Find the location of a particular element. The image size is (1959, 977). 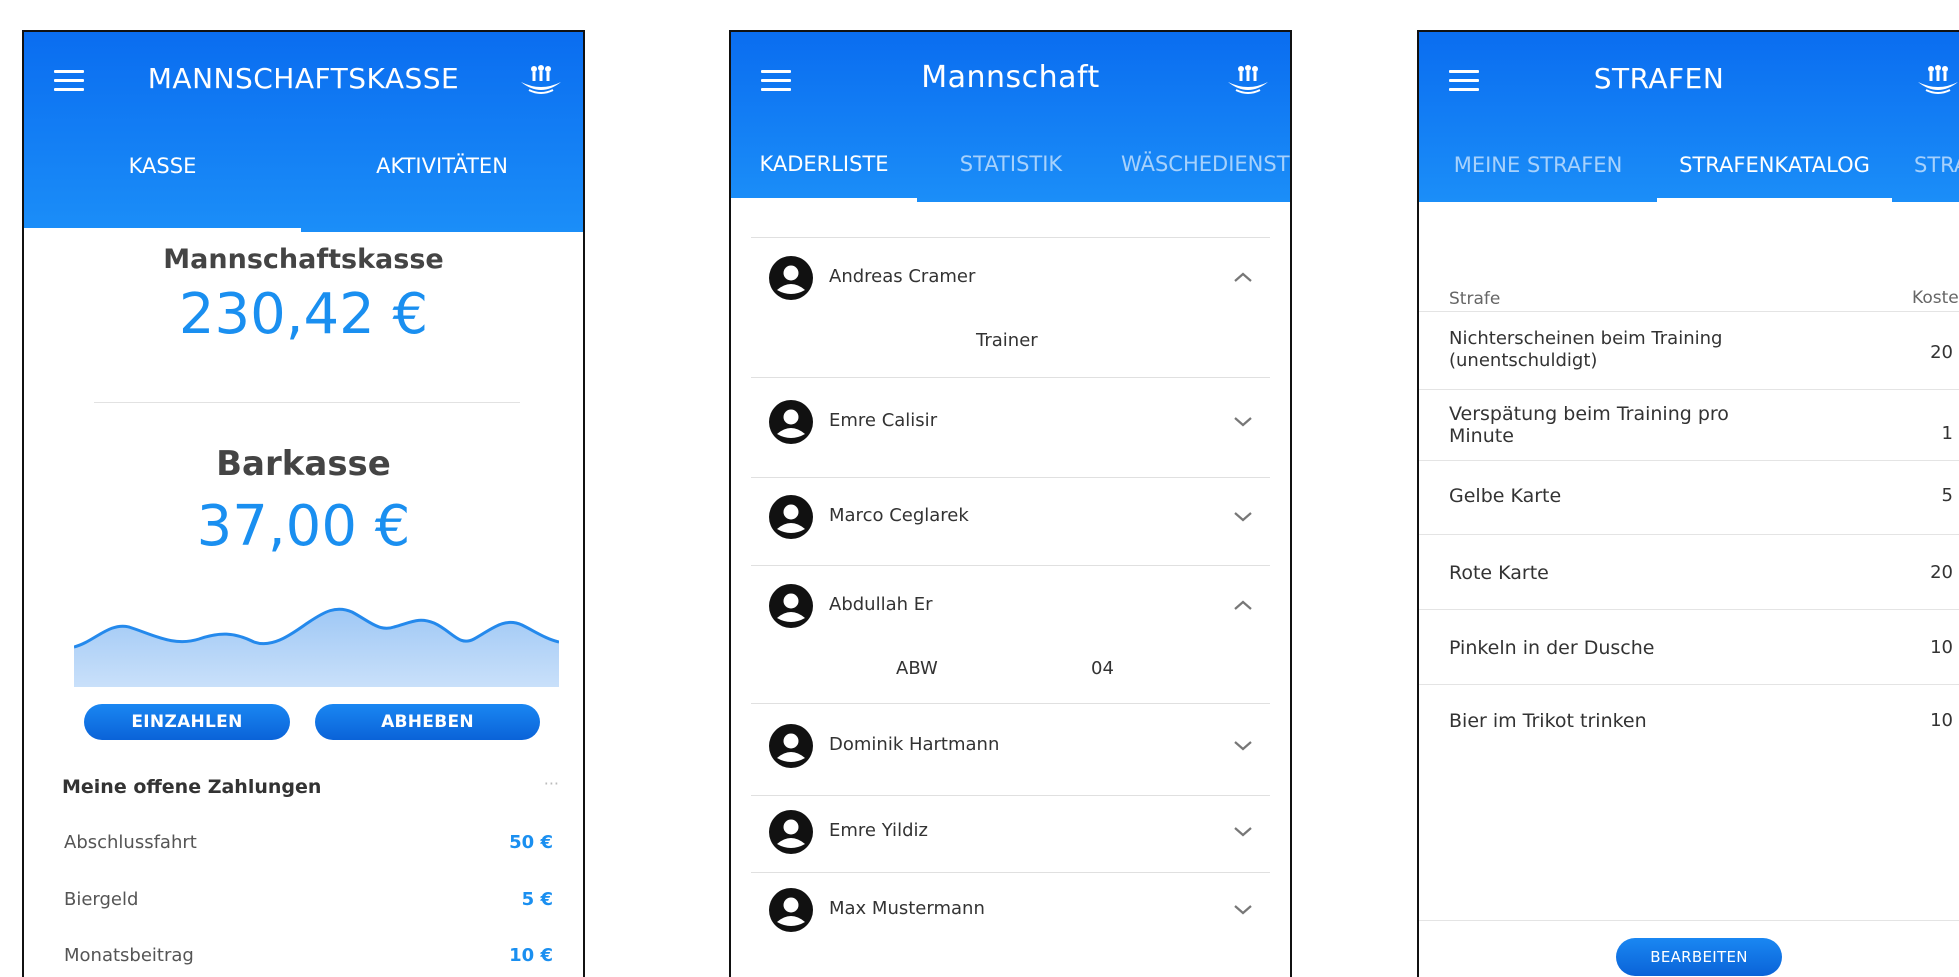

member-row: Max Mustermann is located at coordinates (1010, 917).